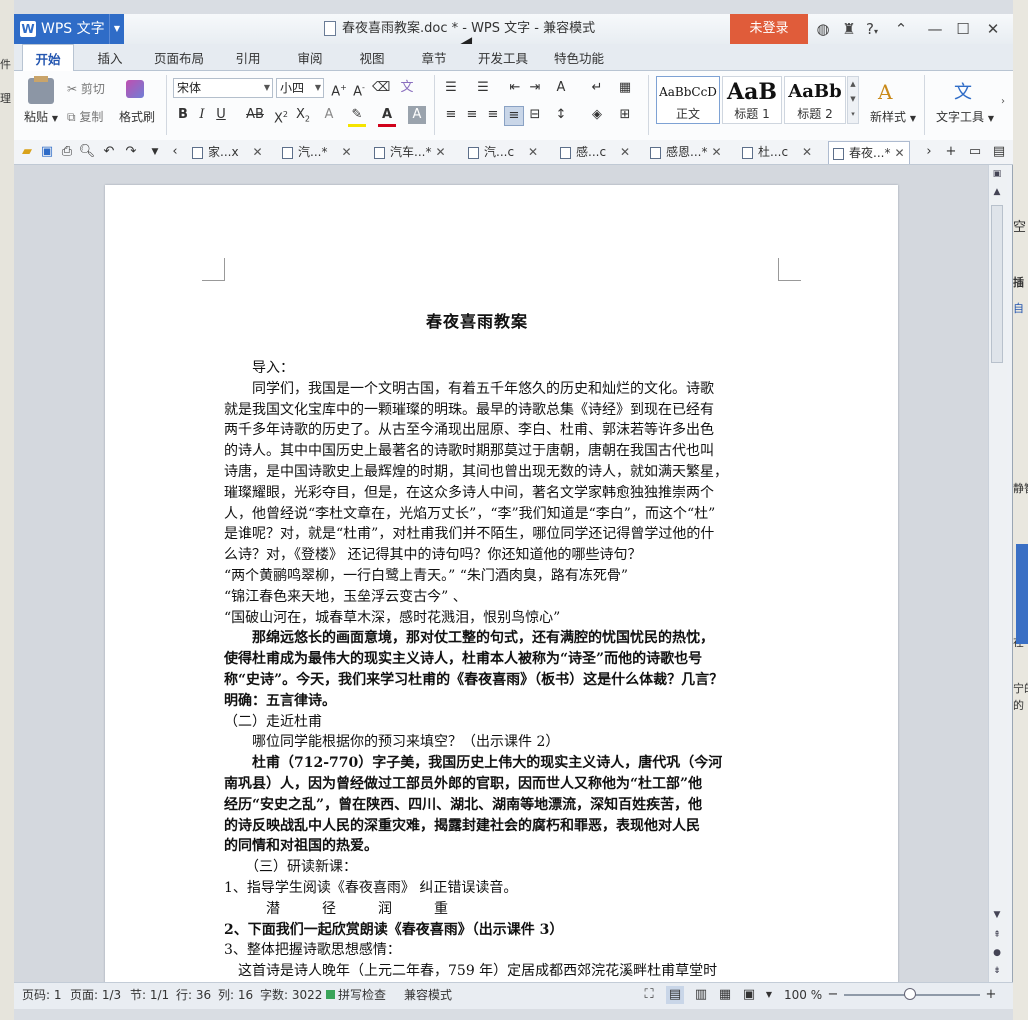 The width and height of the screenshot is (1028, 1020). Describe the element at coordinates (48, 58) in the screenshot. I see `tab-home: 开始` at that location.